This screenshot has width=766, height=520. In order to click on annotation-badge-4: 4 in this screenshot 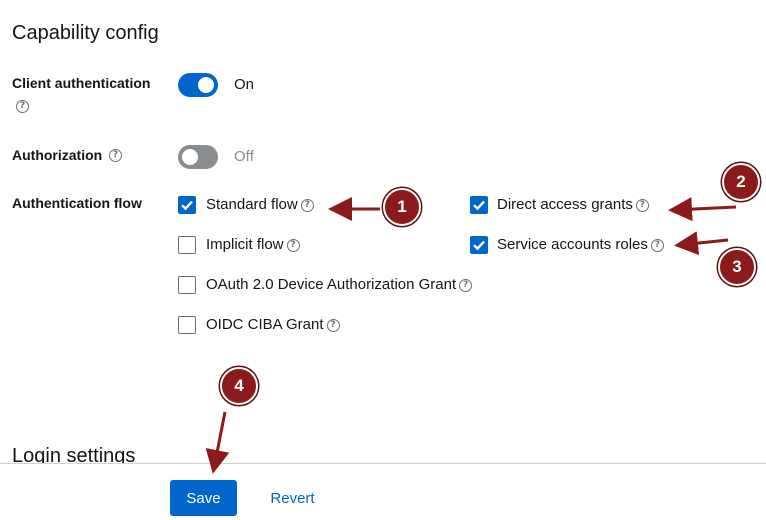, I will do `click(239, 386)`.